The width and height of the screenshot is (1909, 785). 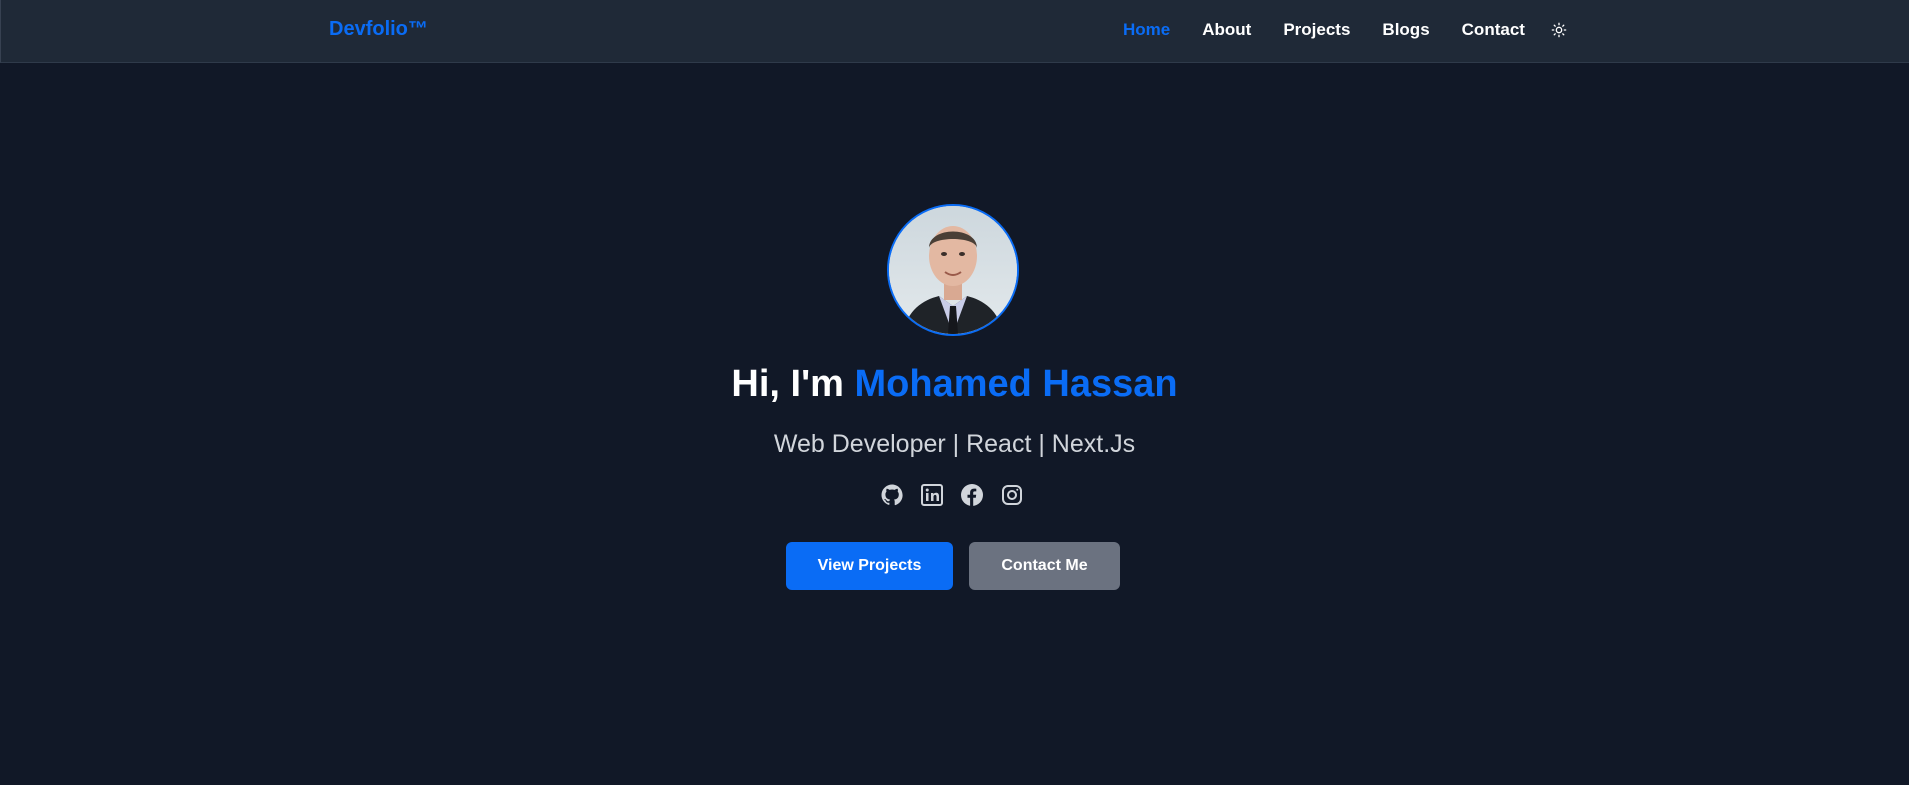 I want to click on linkedin-icon, so click(x=932, y=495).